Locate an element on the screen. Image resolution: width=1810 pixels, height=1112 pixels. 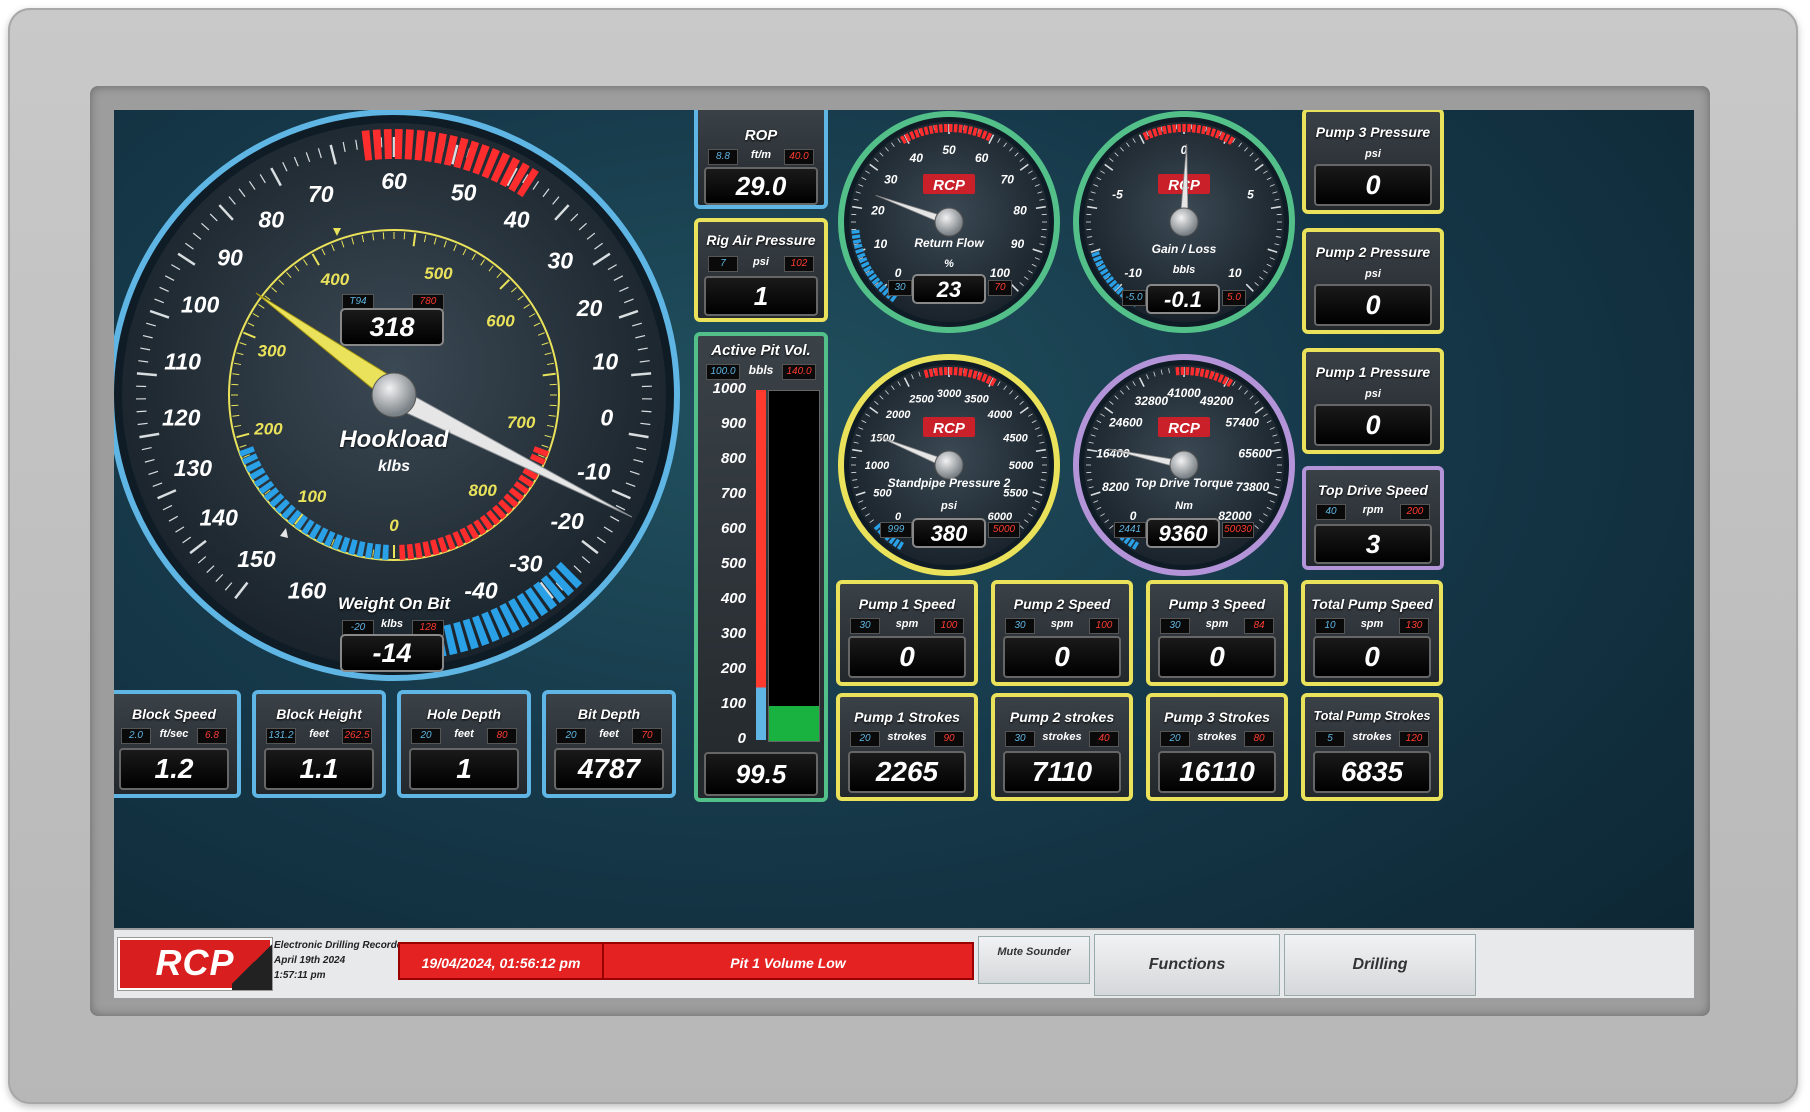
alarm-timestamp: 19/04/2024, 01:56:12 pm is located at coordinates (501, 961).